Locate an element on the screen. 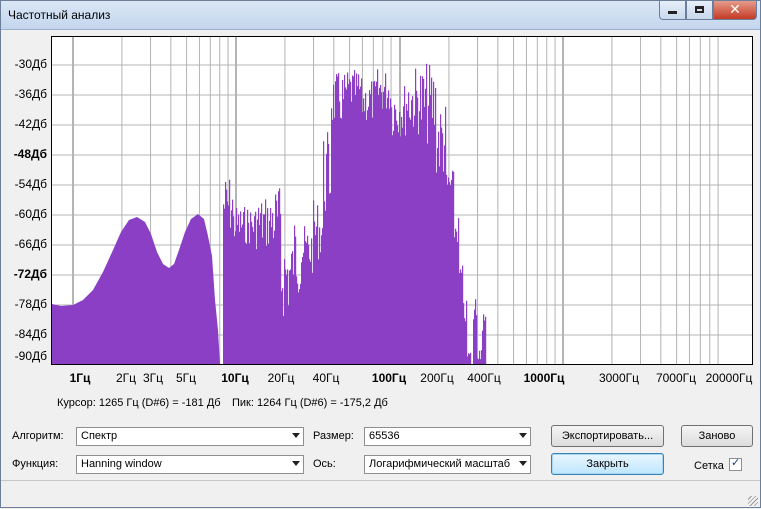 The width and height of the screenshot is (761, 509). checkmark-icon: ✓ is located at coordinates (736, 462).